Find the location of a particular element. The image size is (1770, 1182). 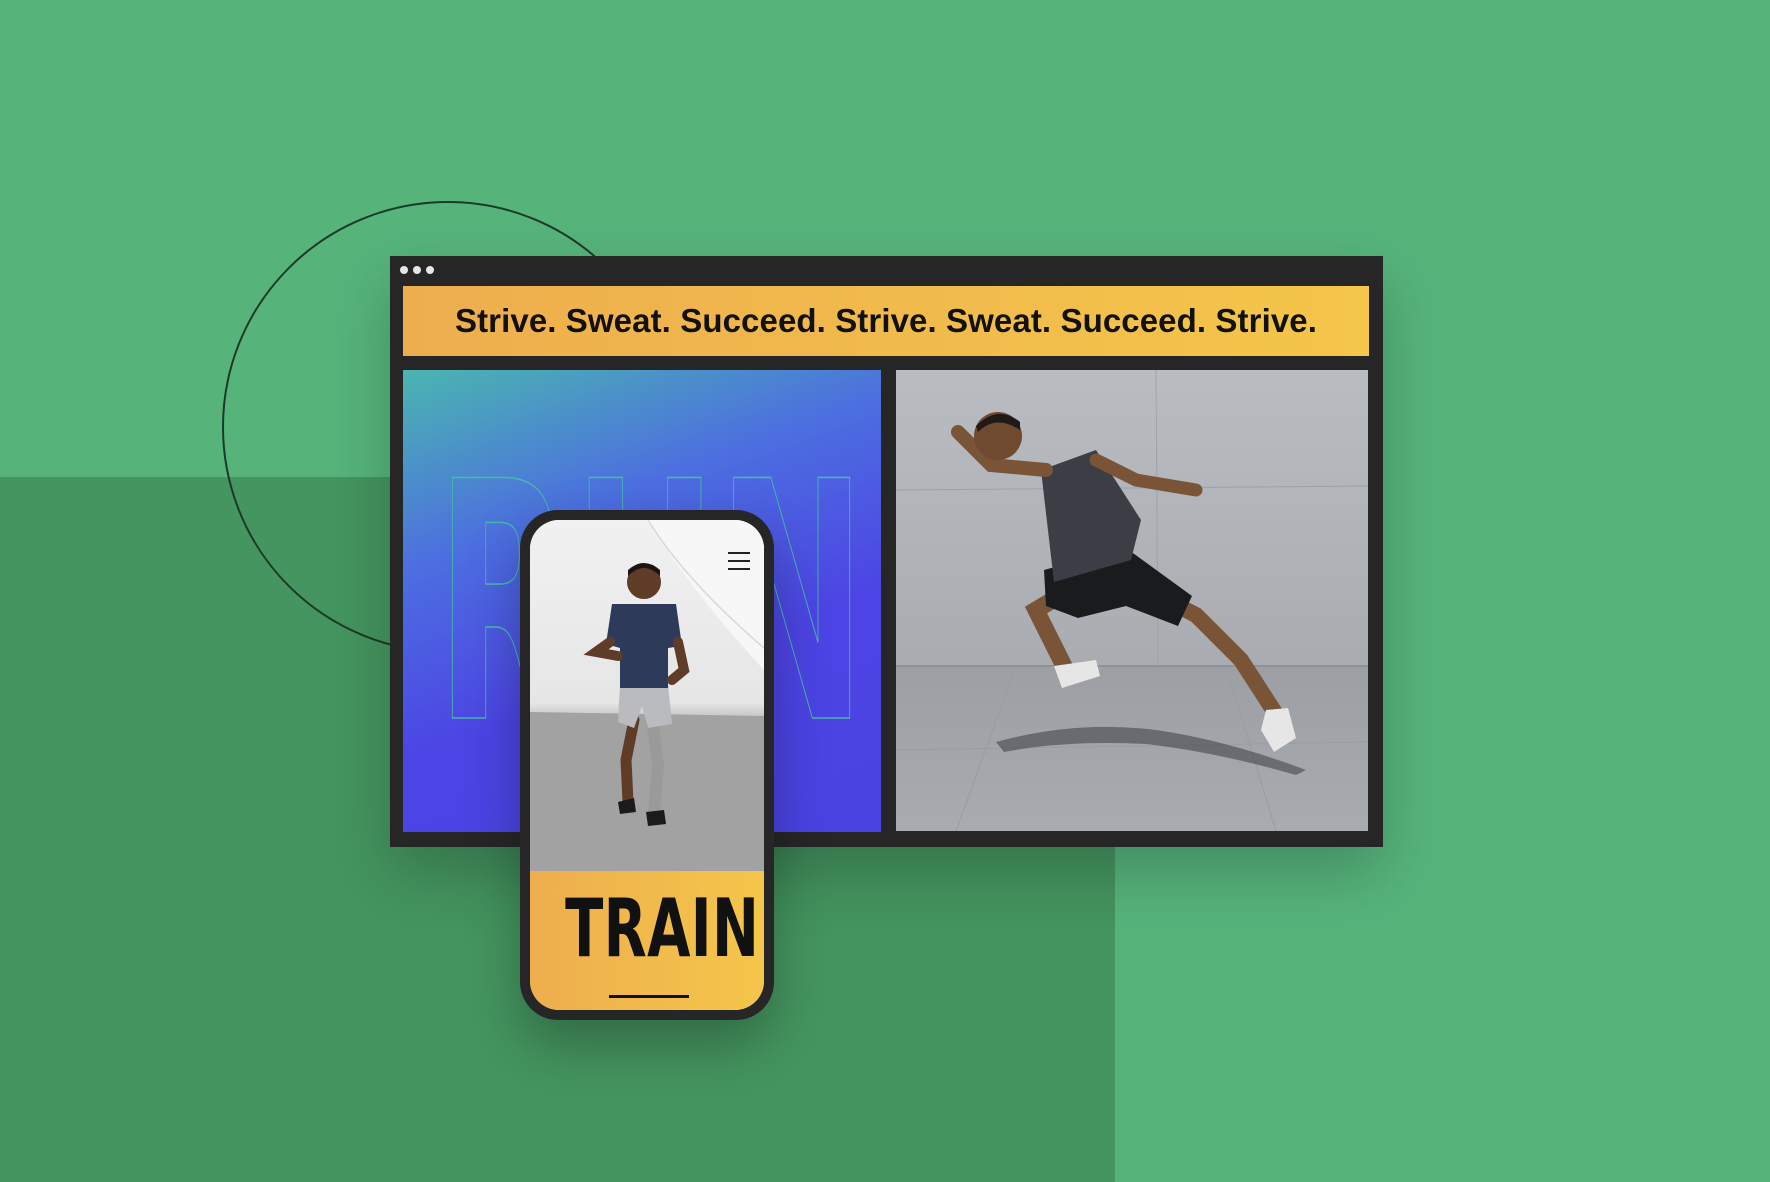

window-controls is located at coordinates (417, 270).